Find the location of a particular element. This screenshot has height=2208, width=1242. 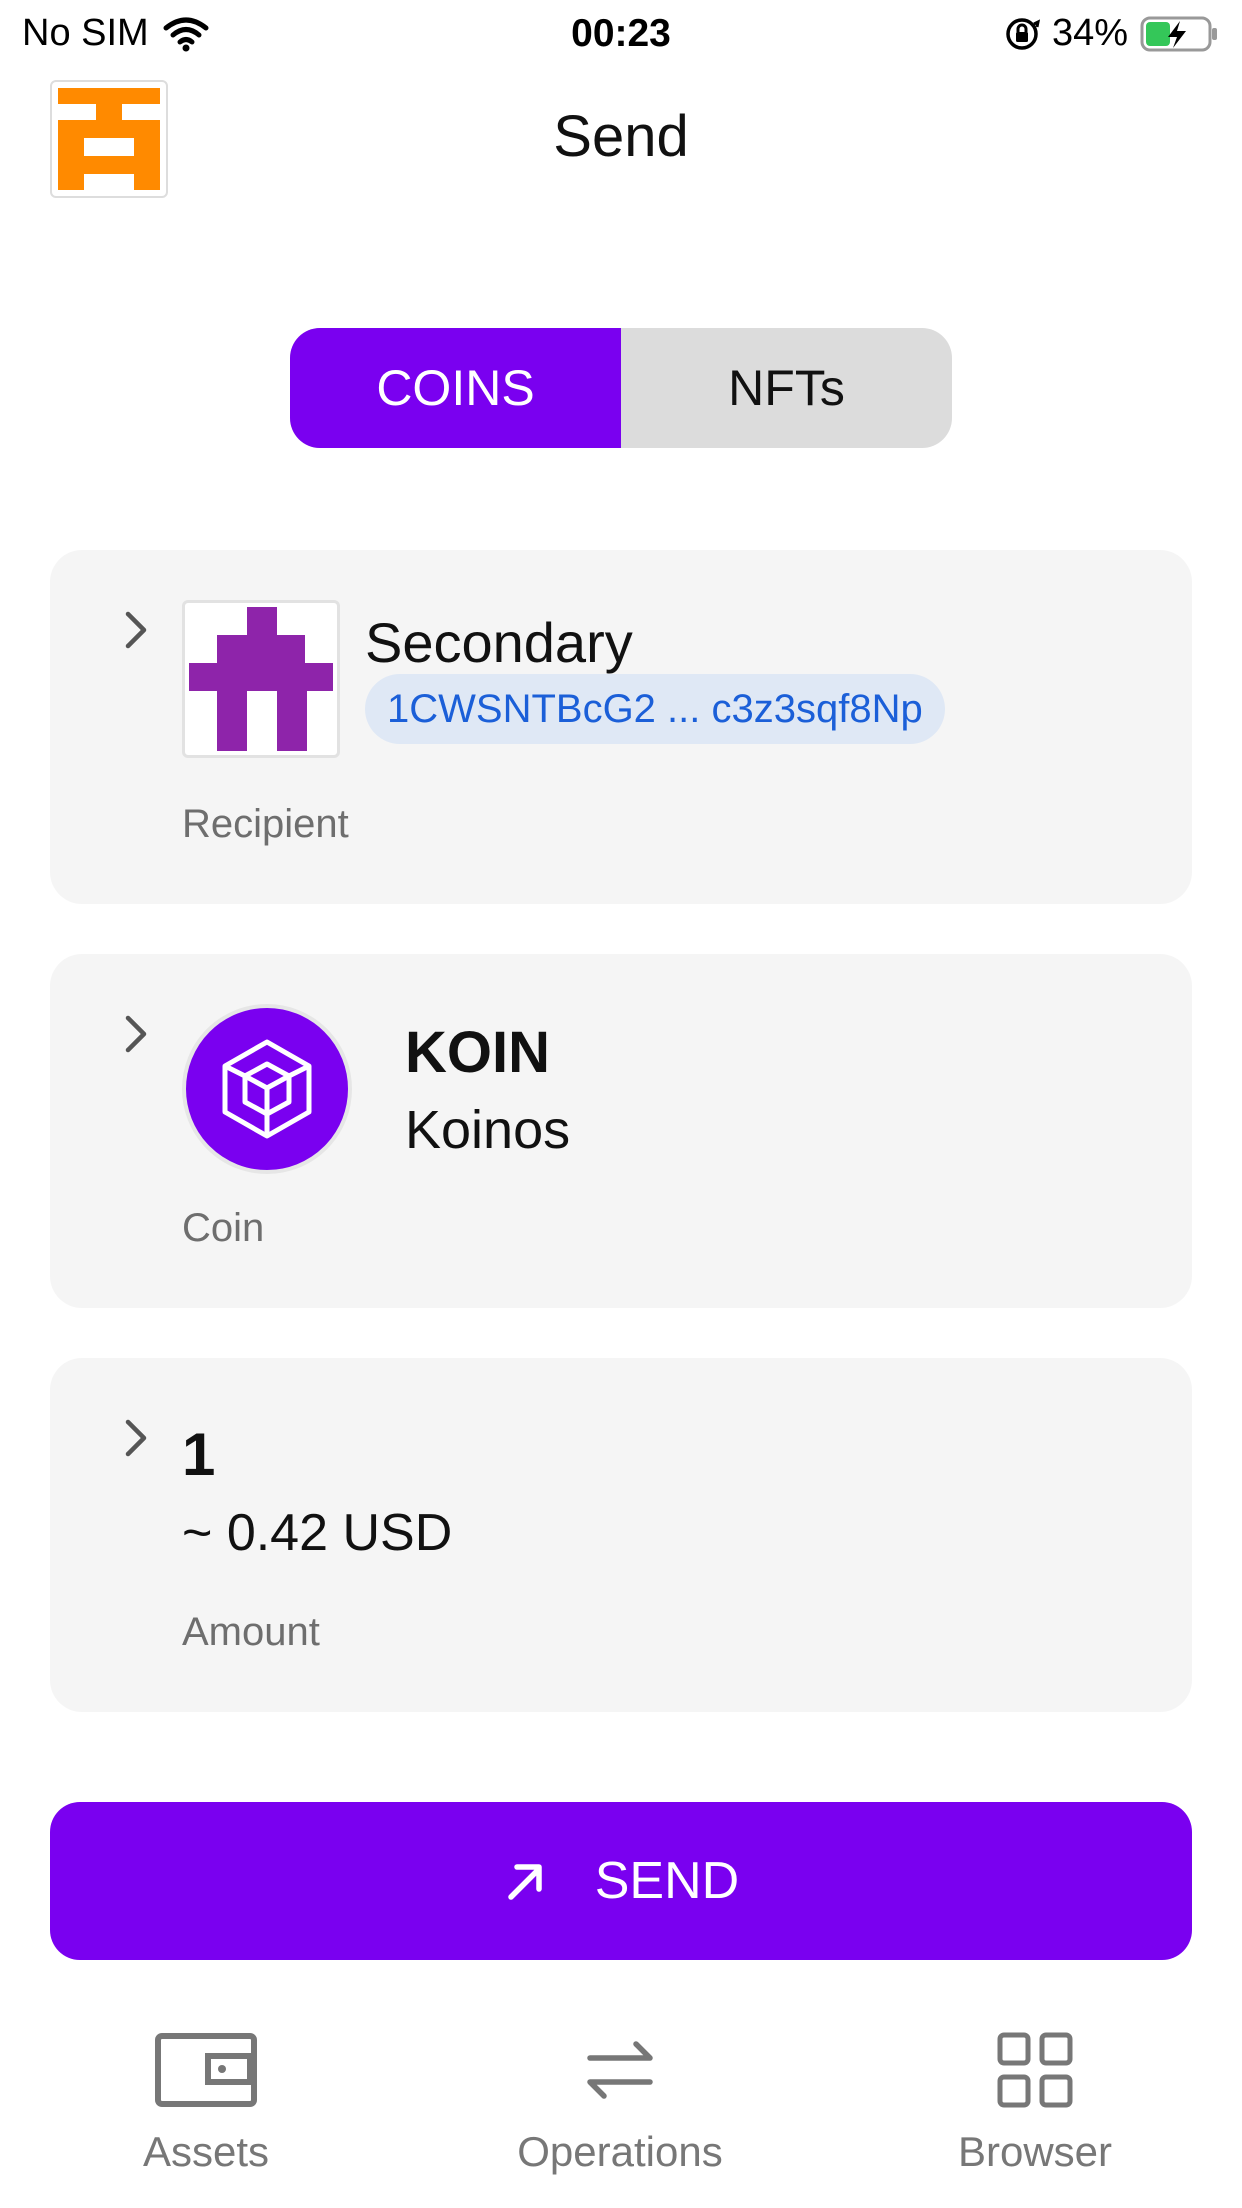

asset-type-segmented-control: COINS NFTs is located at coordinates (621, 388).